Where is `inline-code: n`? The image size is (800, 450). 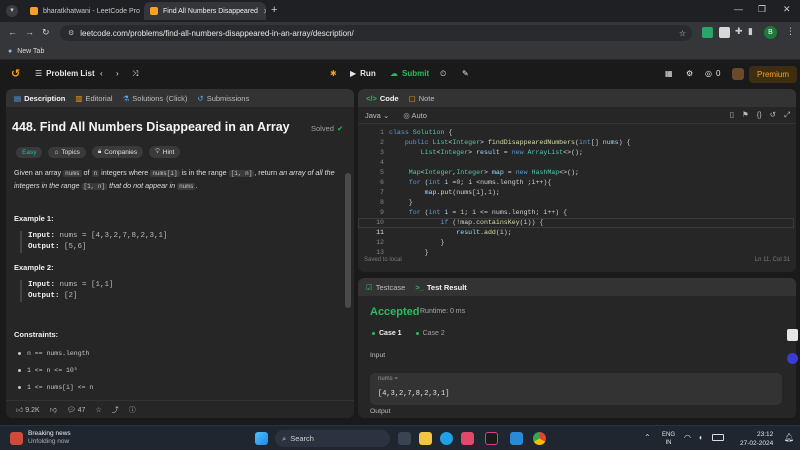
inline-code: n is located at coordinates (95, 173).